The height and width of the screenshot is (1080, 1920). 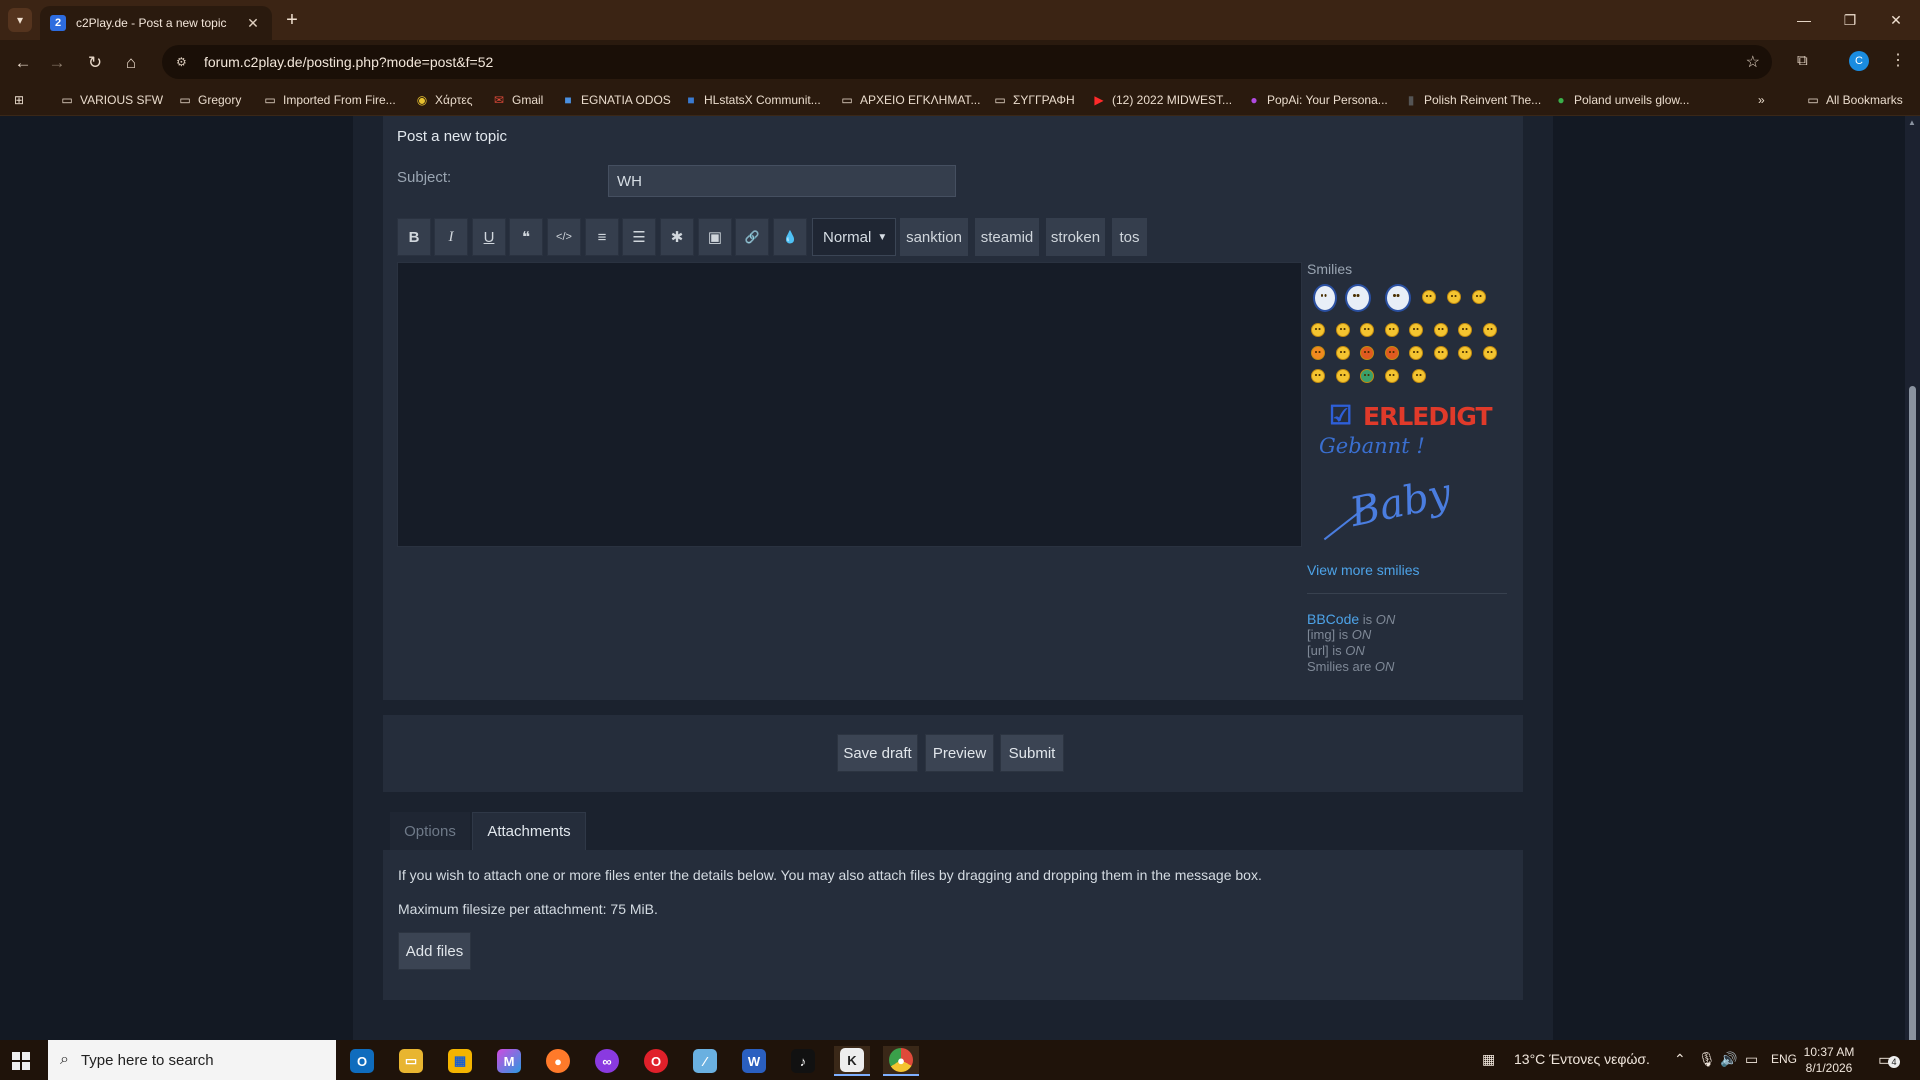 What do you see at coordinates (677, 237) in the screenshot?
I see `list-item-button: ✱` at bounding box center [677, 237].